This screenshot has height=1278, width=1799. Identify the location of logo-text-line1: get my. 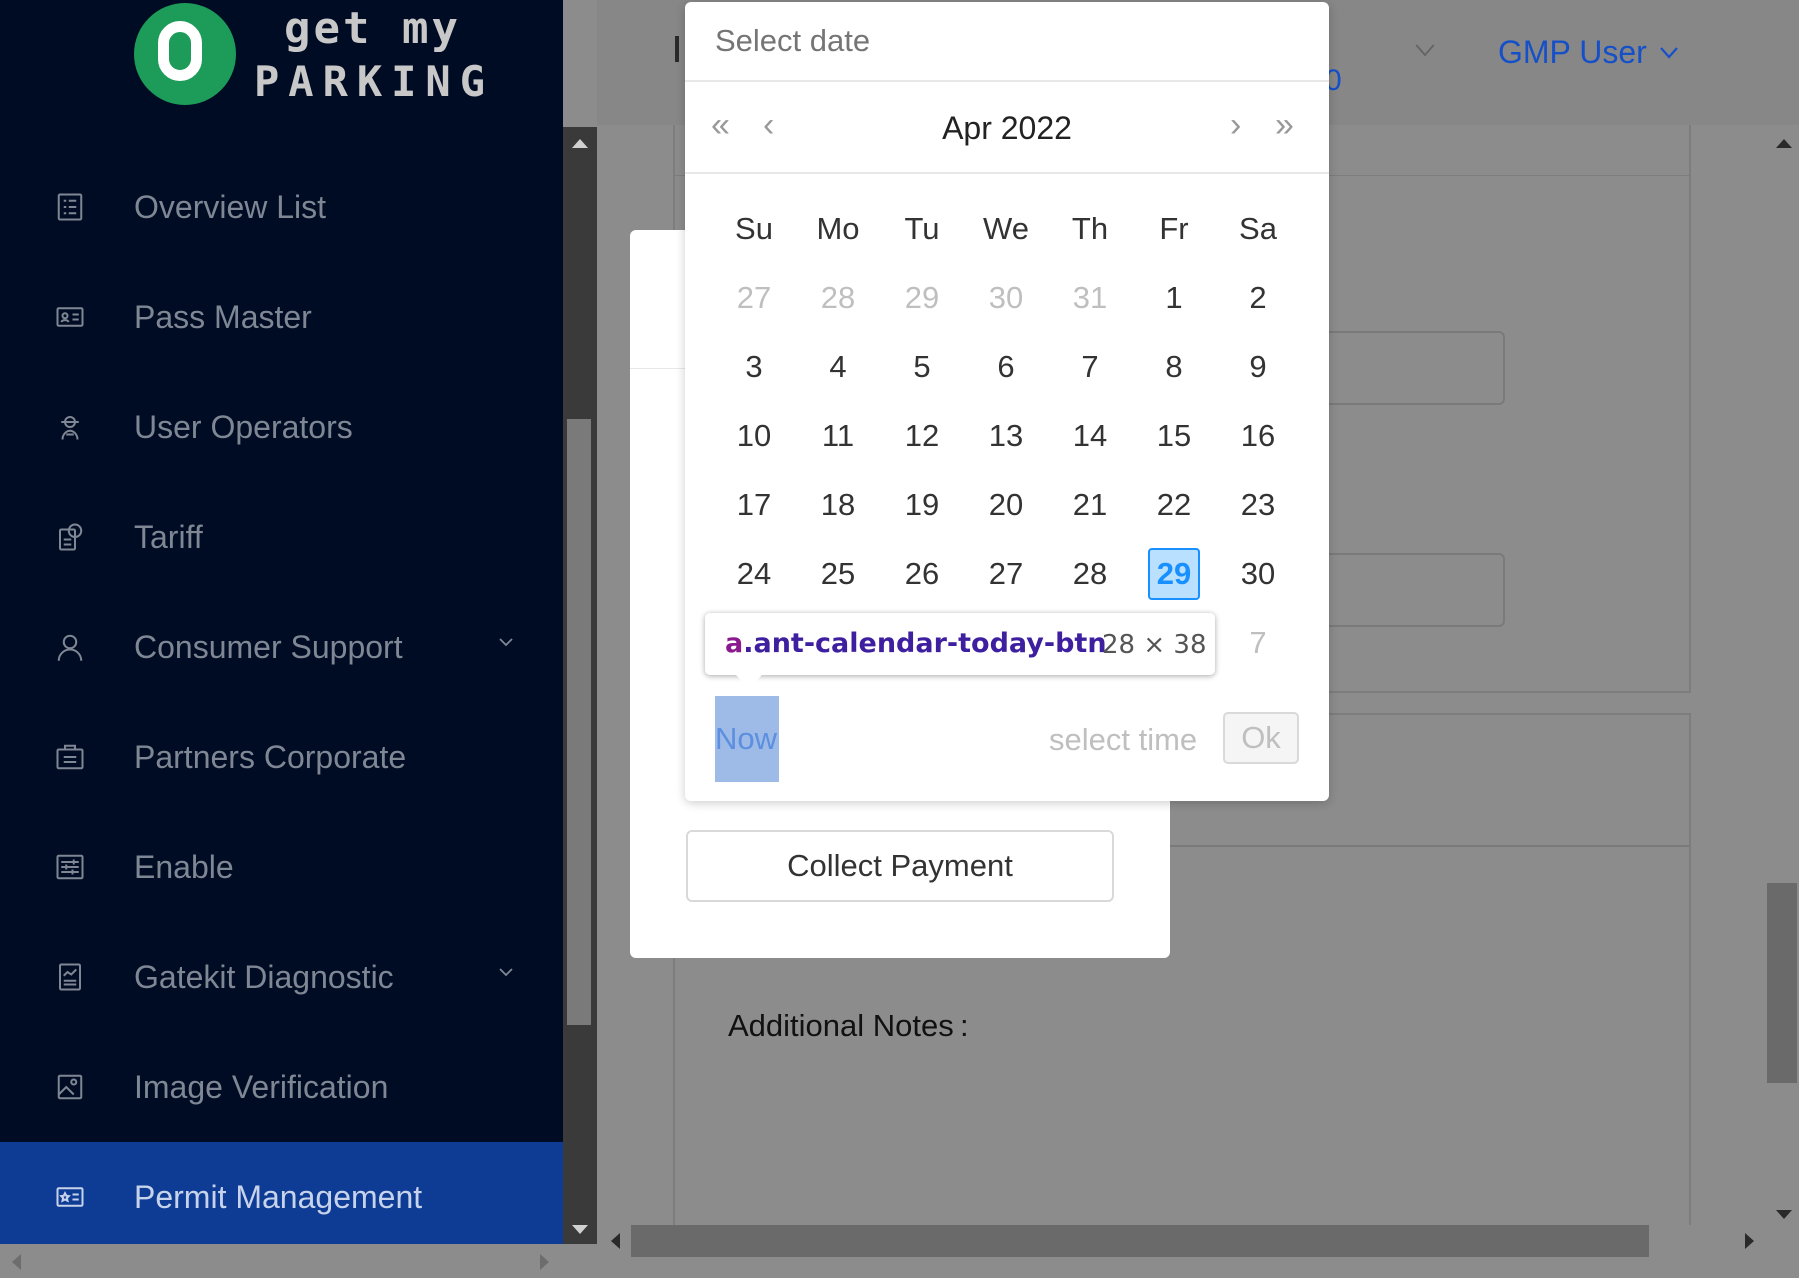
(372, 28).